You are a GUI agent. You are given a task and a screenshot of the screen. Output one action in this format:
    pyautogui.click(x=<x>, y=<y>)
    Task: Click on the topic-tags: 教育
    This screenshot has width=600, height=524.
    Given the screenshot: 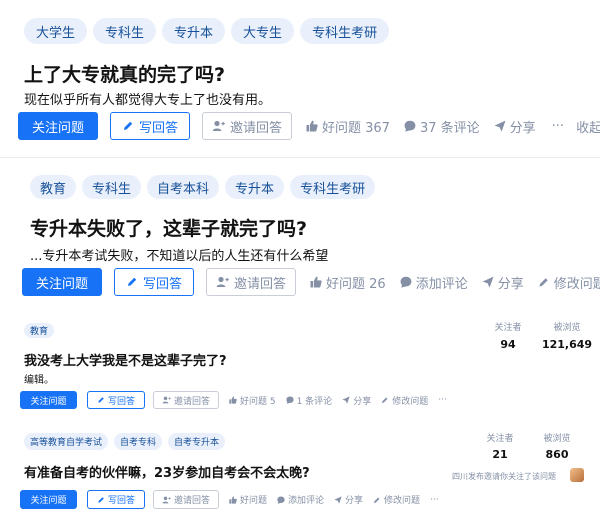 What is the action you would take?
    pyautogui.click(x=39, y=330)
    